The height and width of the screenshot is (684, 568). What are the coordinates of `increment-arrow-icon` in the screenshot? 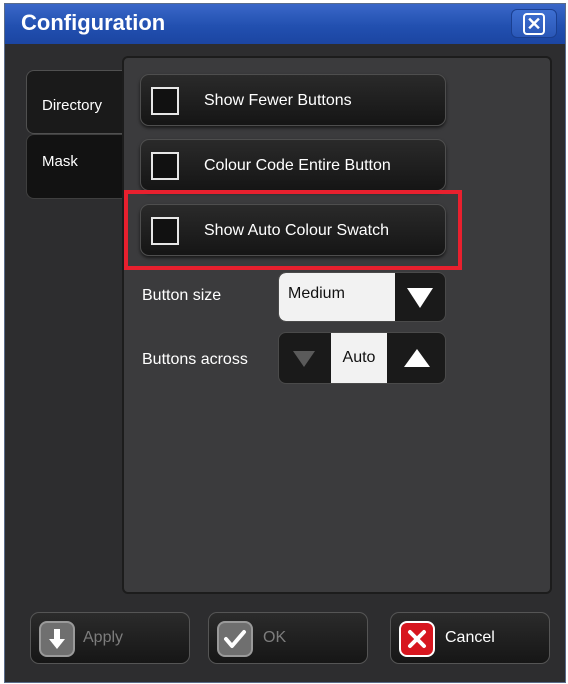 It's located at (417, 358).